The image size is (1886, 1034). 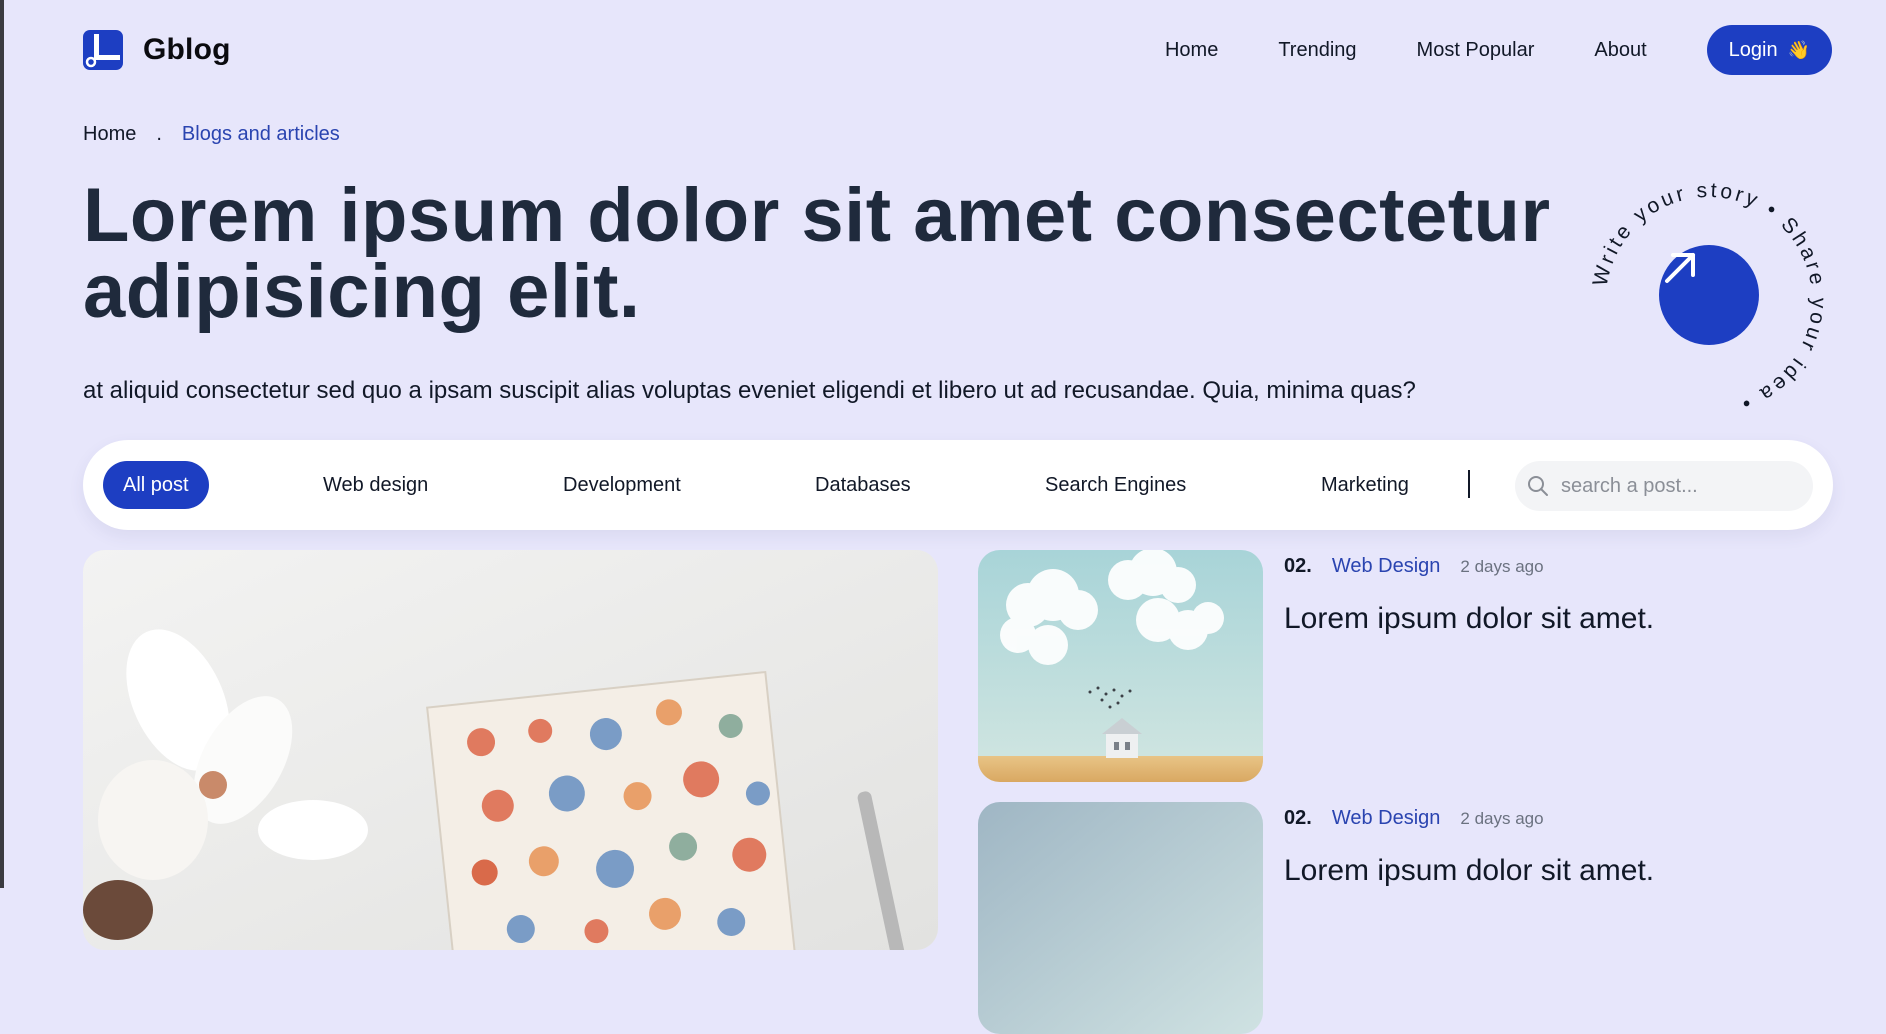 I want to click on nav-most-popular: Most Popular, so click(x=1476, y=50).